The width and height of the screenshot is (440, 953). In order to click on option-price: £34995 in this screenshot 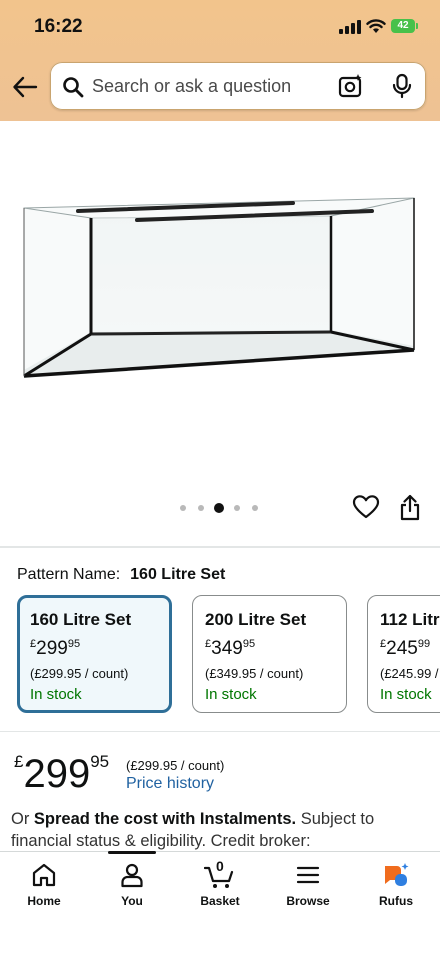, I will do `click(230, 649)`.